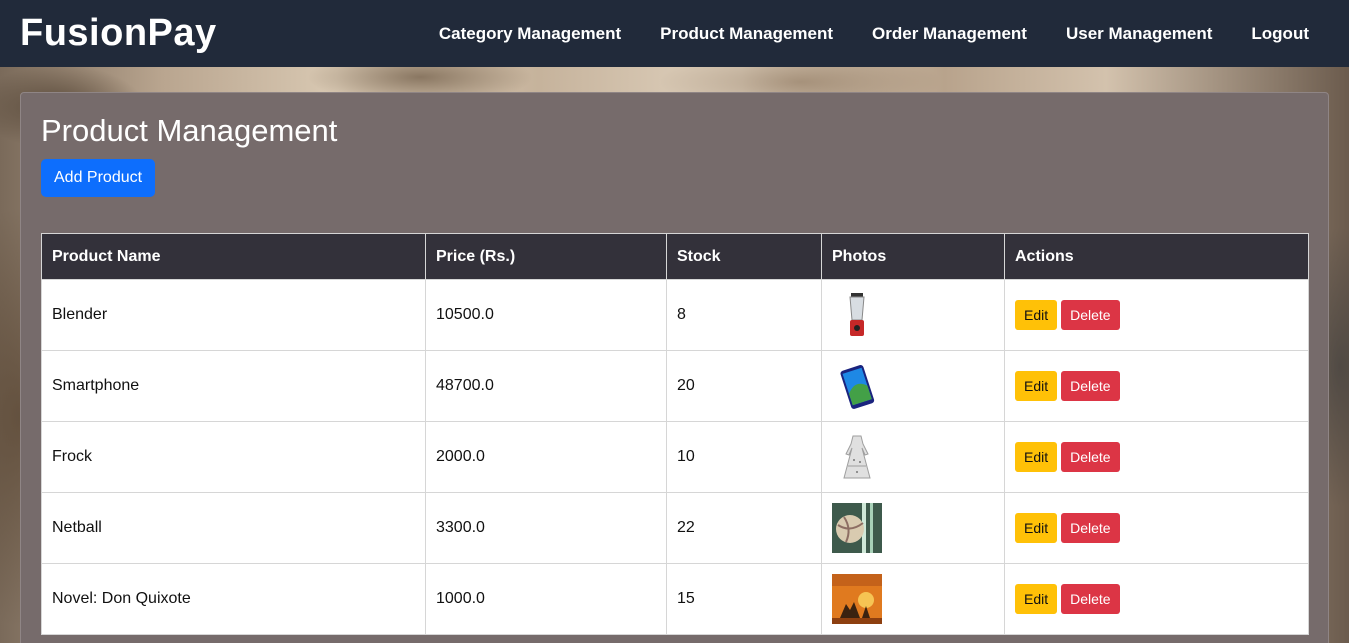 The image size is (1349, 643). What do you see at coordinates (233, 599) in the screenshot?
I see `product-name-cell: Novel: Don Quixote` at bounding box center [233, 599].